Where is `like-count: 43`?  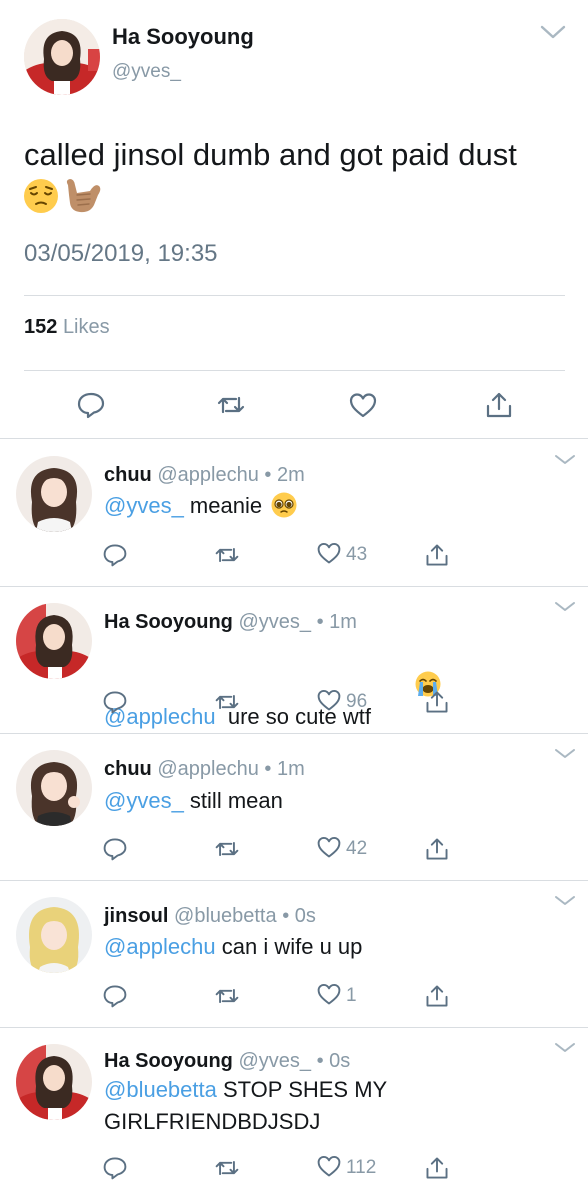
like-count: 43 is located at coordinates (357, 554).